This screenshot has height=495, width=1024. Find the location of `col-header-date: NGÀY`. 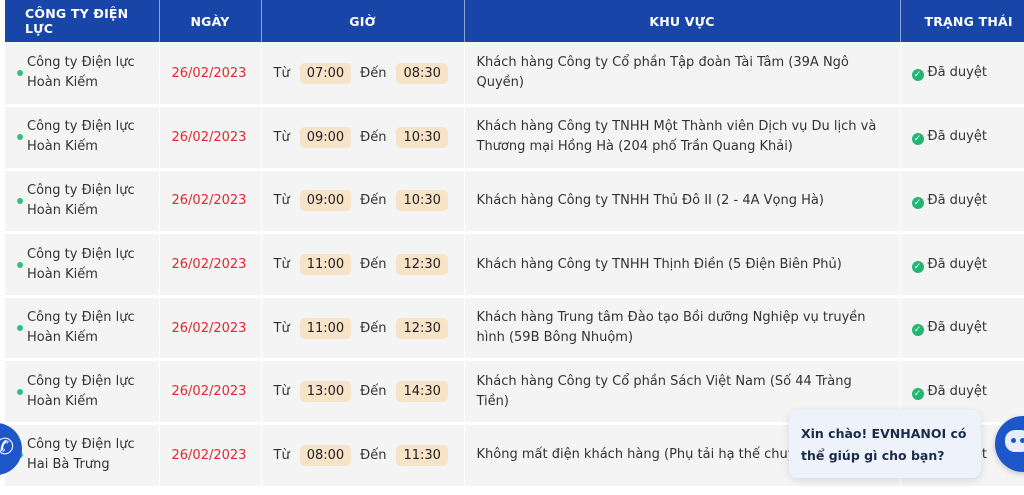

col-header-date: NGÀY is located at coordinates (210, 21).